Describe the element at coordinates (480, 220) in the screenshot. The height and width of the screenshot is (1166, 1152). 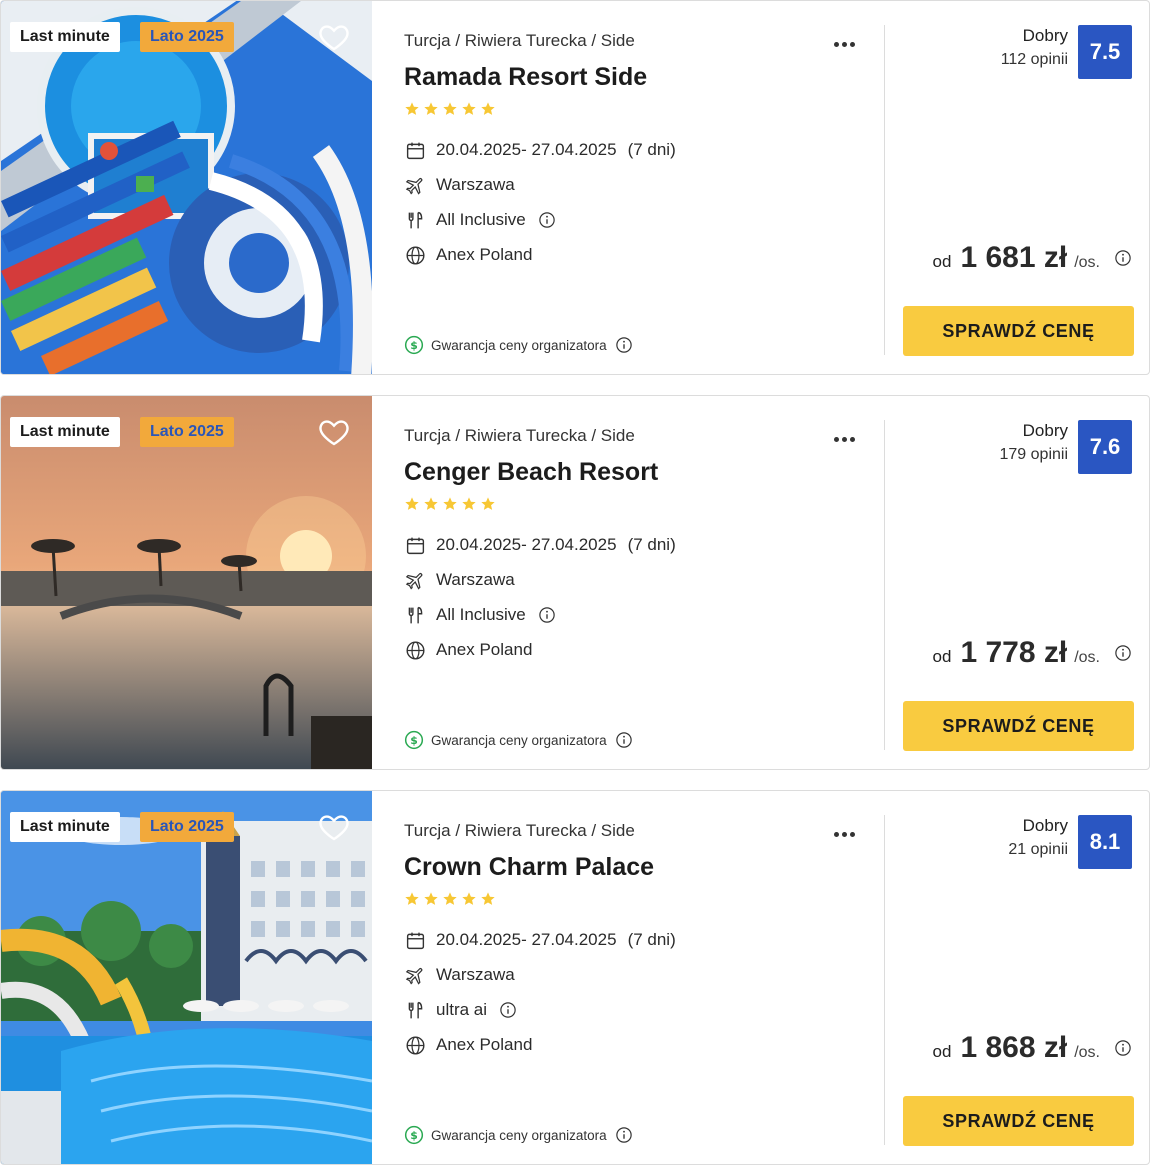
I see `board-type: All Inclusive` at that location.